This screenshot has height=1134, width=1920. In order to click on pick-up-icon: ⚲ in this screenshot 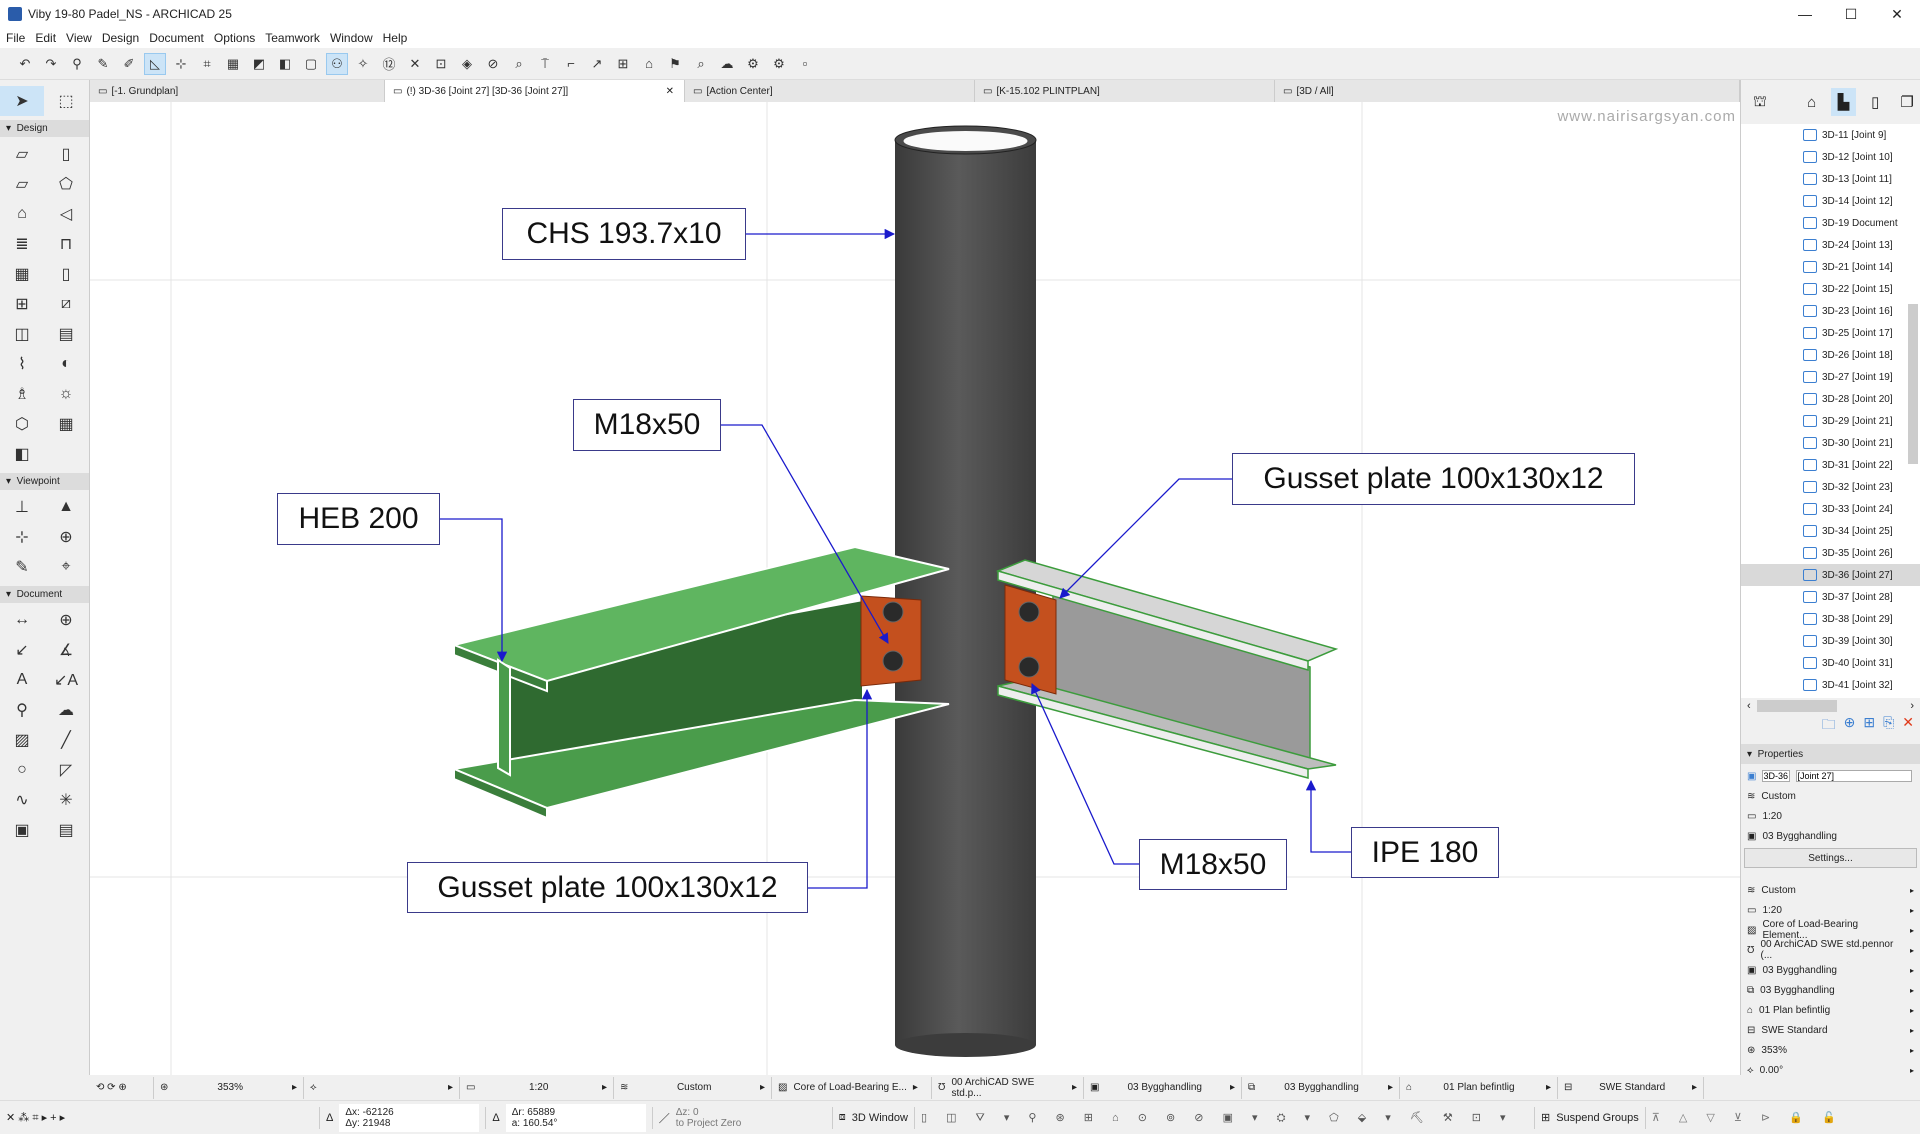, I will do `click(77, 64)`.